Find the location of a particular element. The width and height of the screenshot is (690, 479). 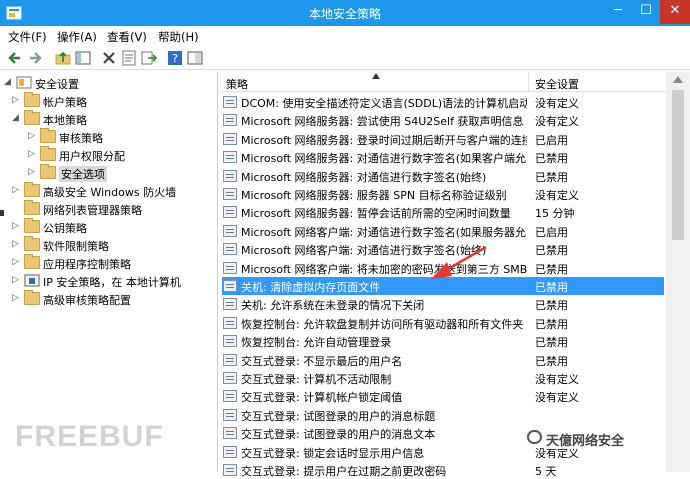

table-row: Microsoft 网络服务器: 暂停会话前所需的空闲时间数量 15 分钟 is located at coordinates (443, 212).